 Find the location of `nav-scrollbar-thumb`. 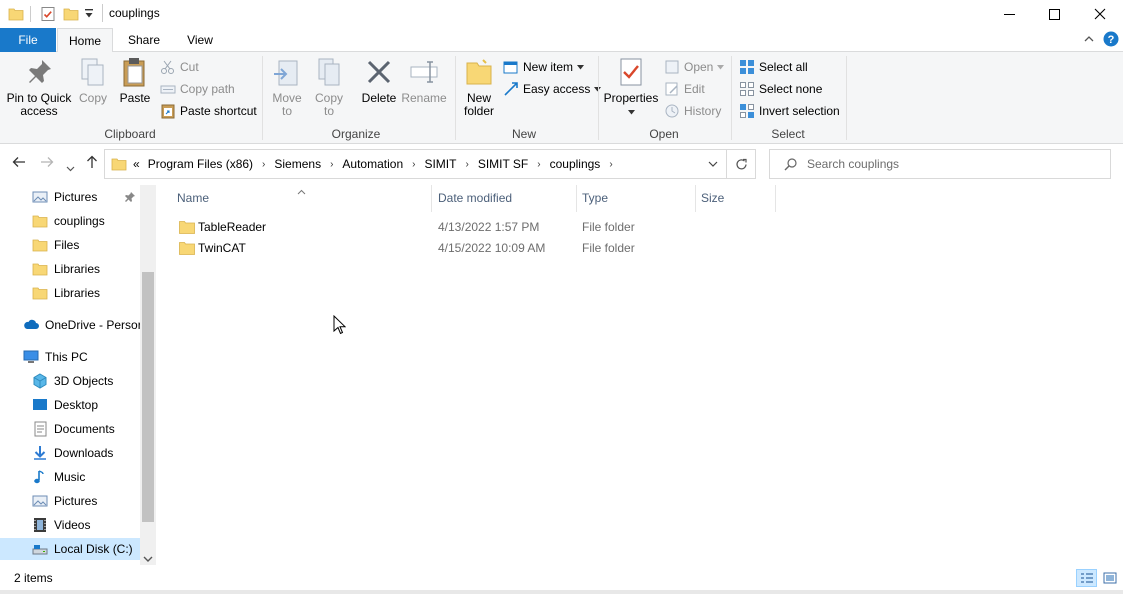

nav-scrollbar-thumb is located at coordinates (148, 397).